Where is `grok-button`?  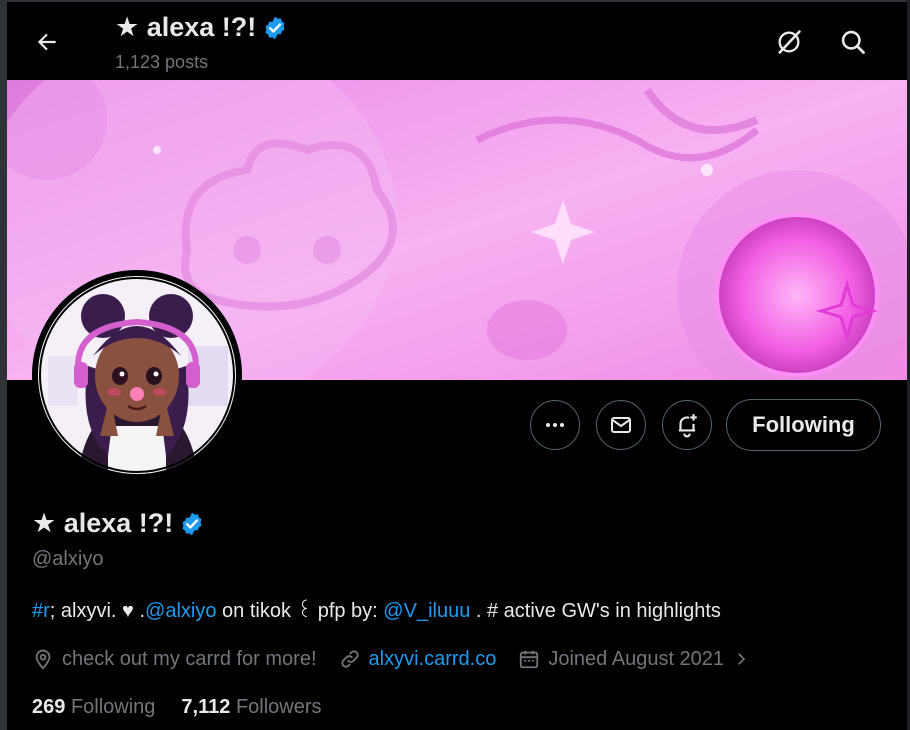
grok-button is located at coordinates (789, 42).